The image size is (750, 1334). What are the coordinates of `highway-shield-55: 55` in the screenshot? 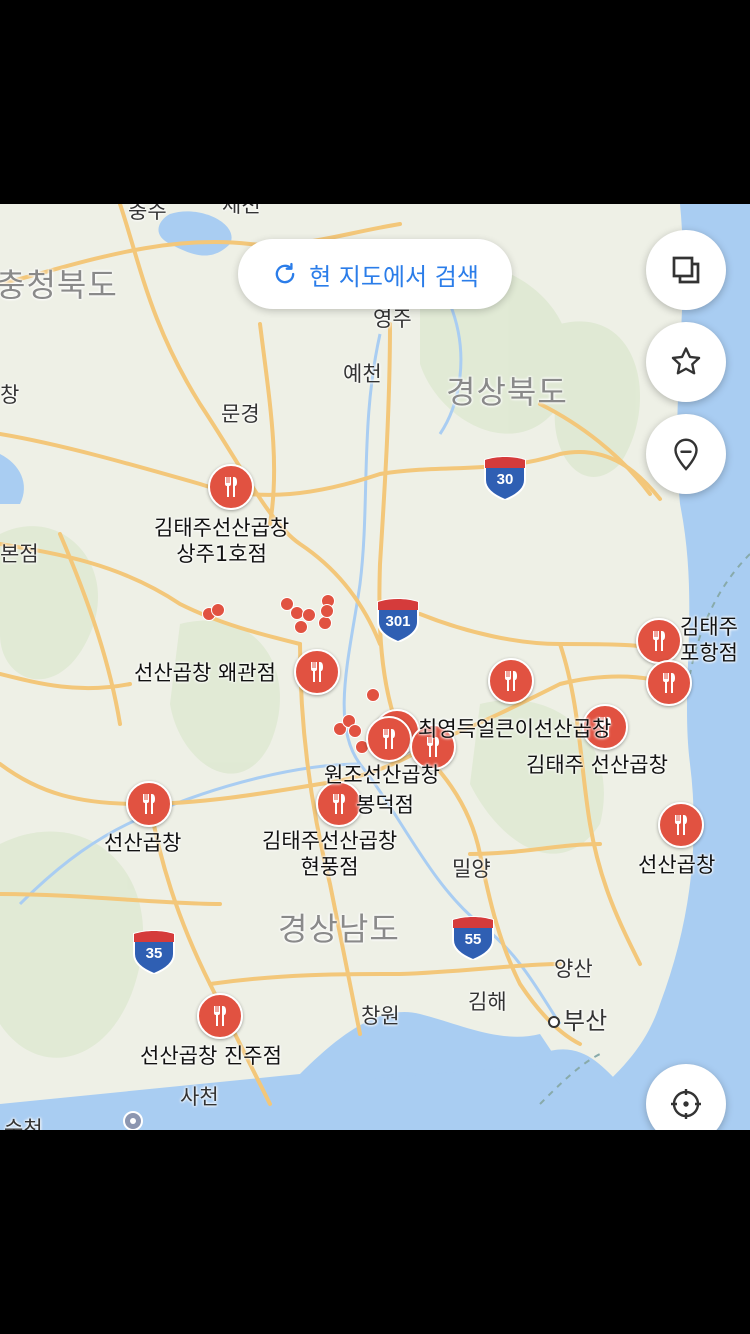 It's located at (473, 939).